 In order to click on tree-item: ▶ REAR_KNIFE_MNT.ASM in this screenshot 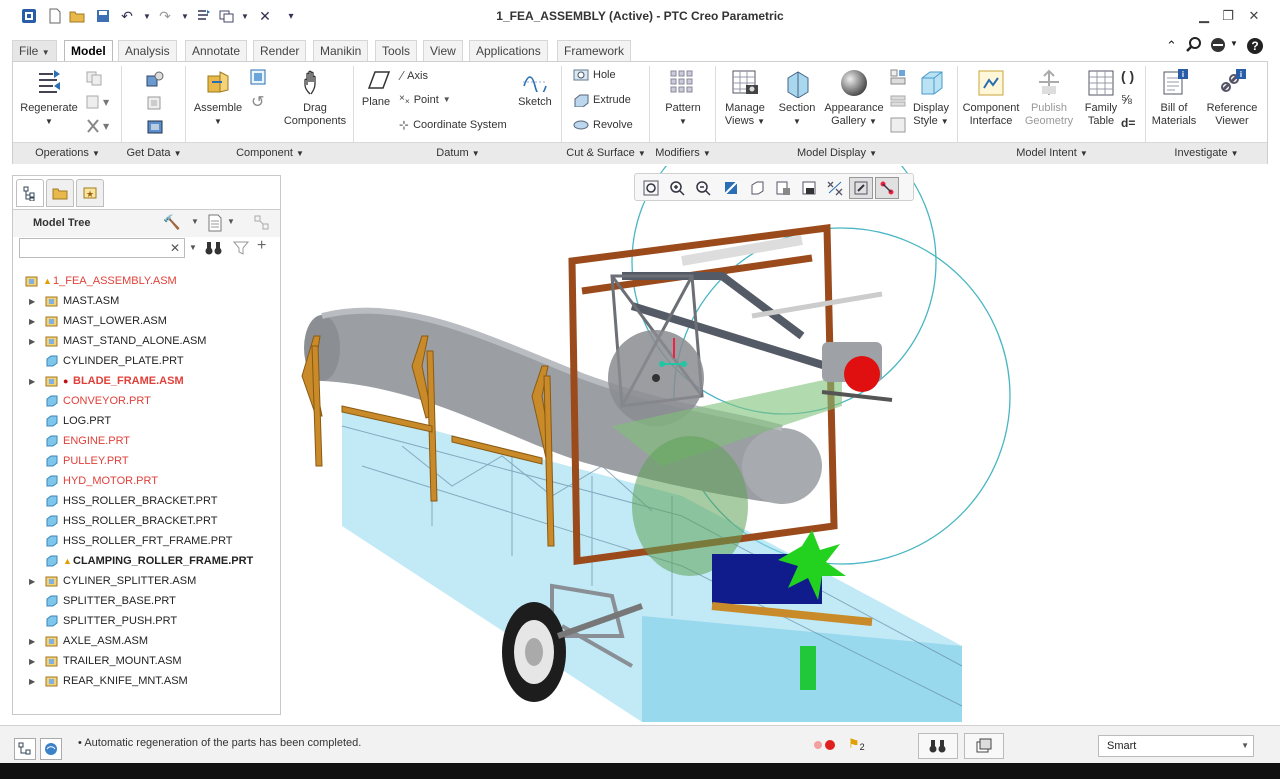, I will do `click(143, 681)`.